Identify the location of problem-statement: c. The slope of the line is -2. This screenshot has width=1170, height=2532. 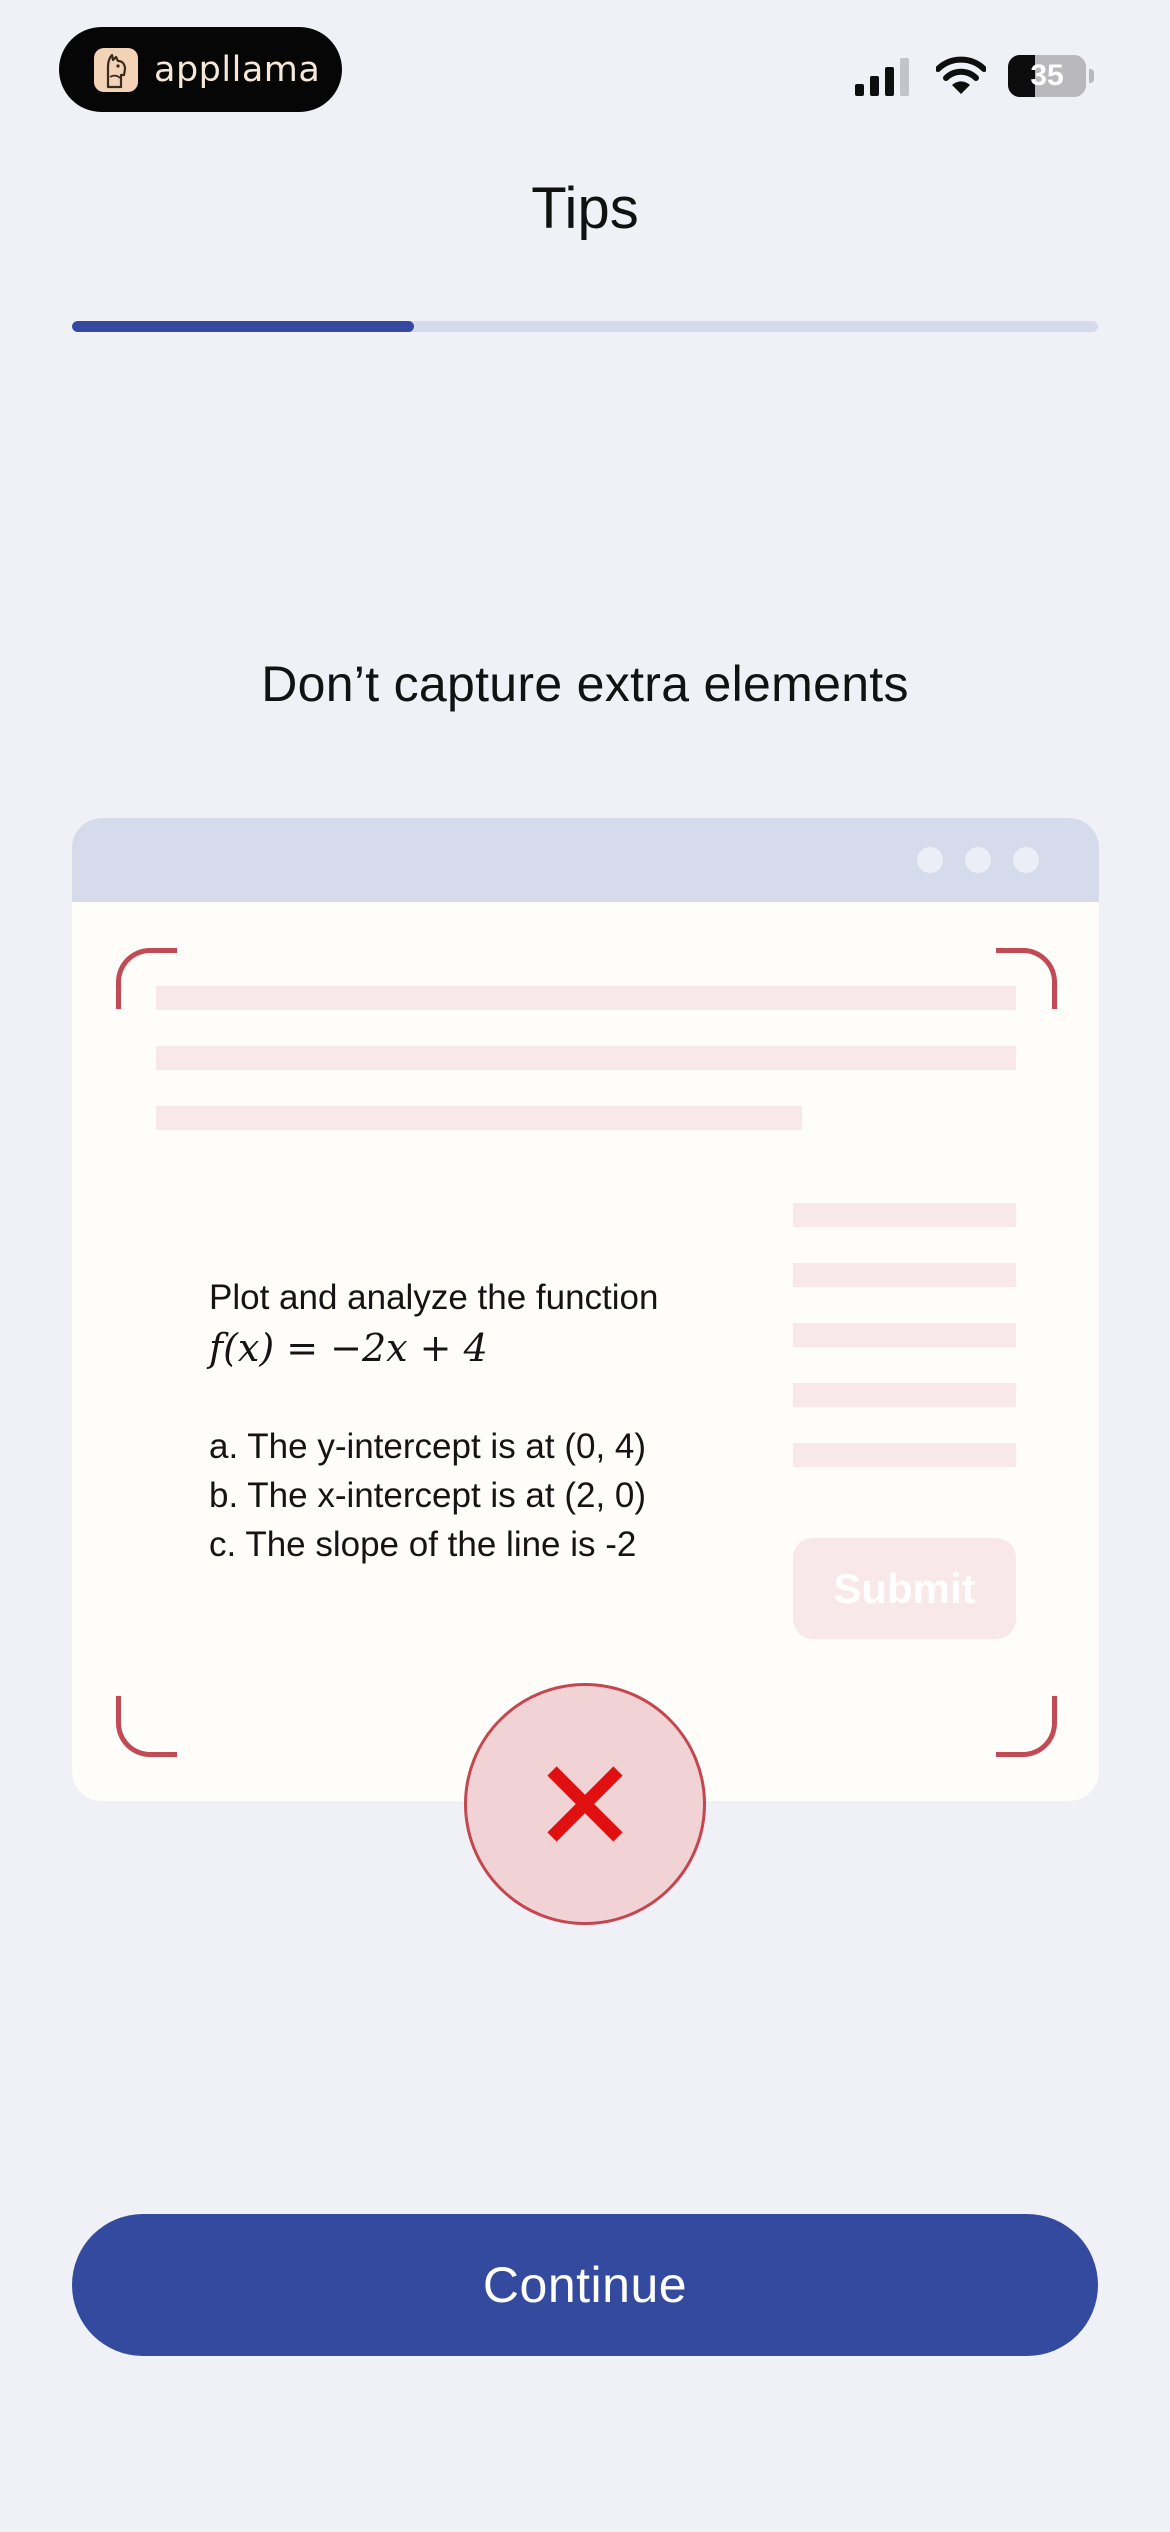
(423, 1544).